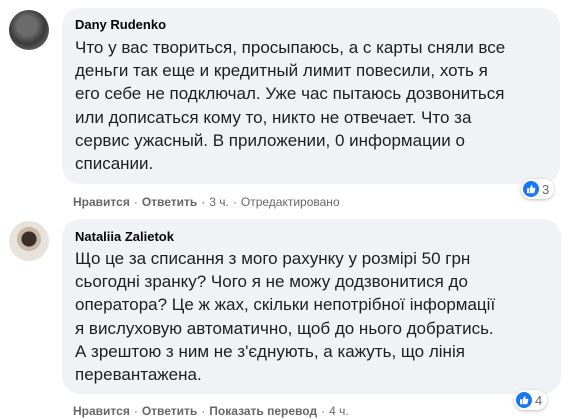 This screenshot has width=574, height=419. I want to click on reaction-summary: 3, so click(538, 189).